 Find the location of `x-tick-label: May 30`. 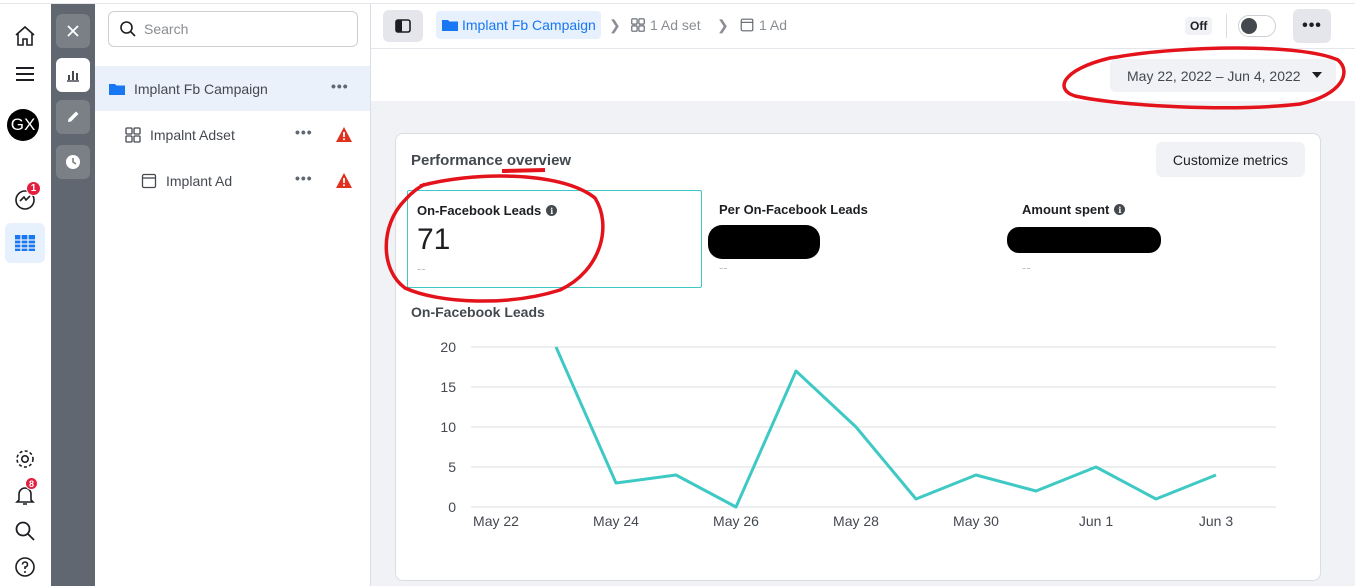

x-tick-label: May 30 is located at coordinates (976, 521).